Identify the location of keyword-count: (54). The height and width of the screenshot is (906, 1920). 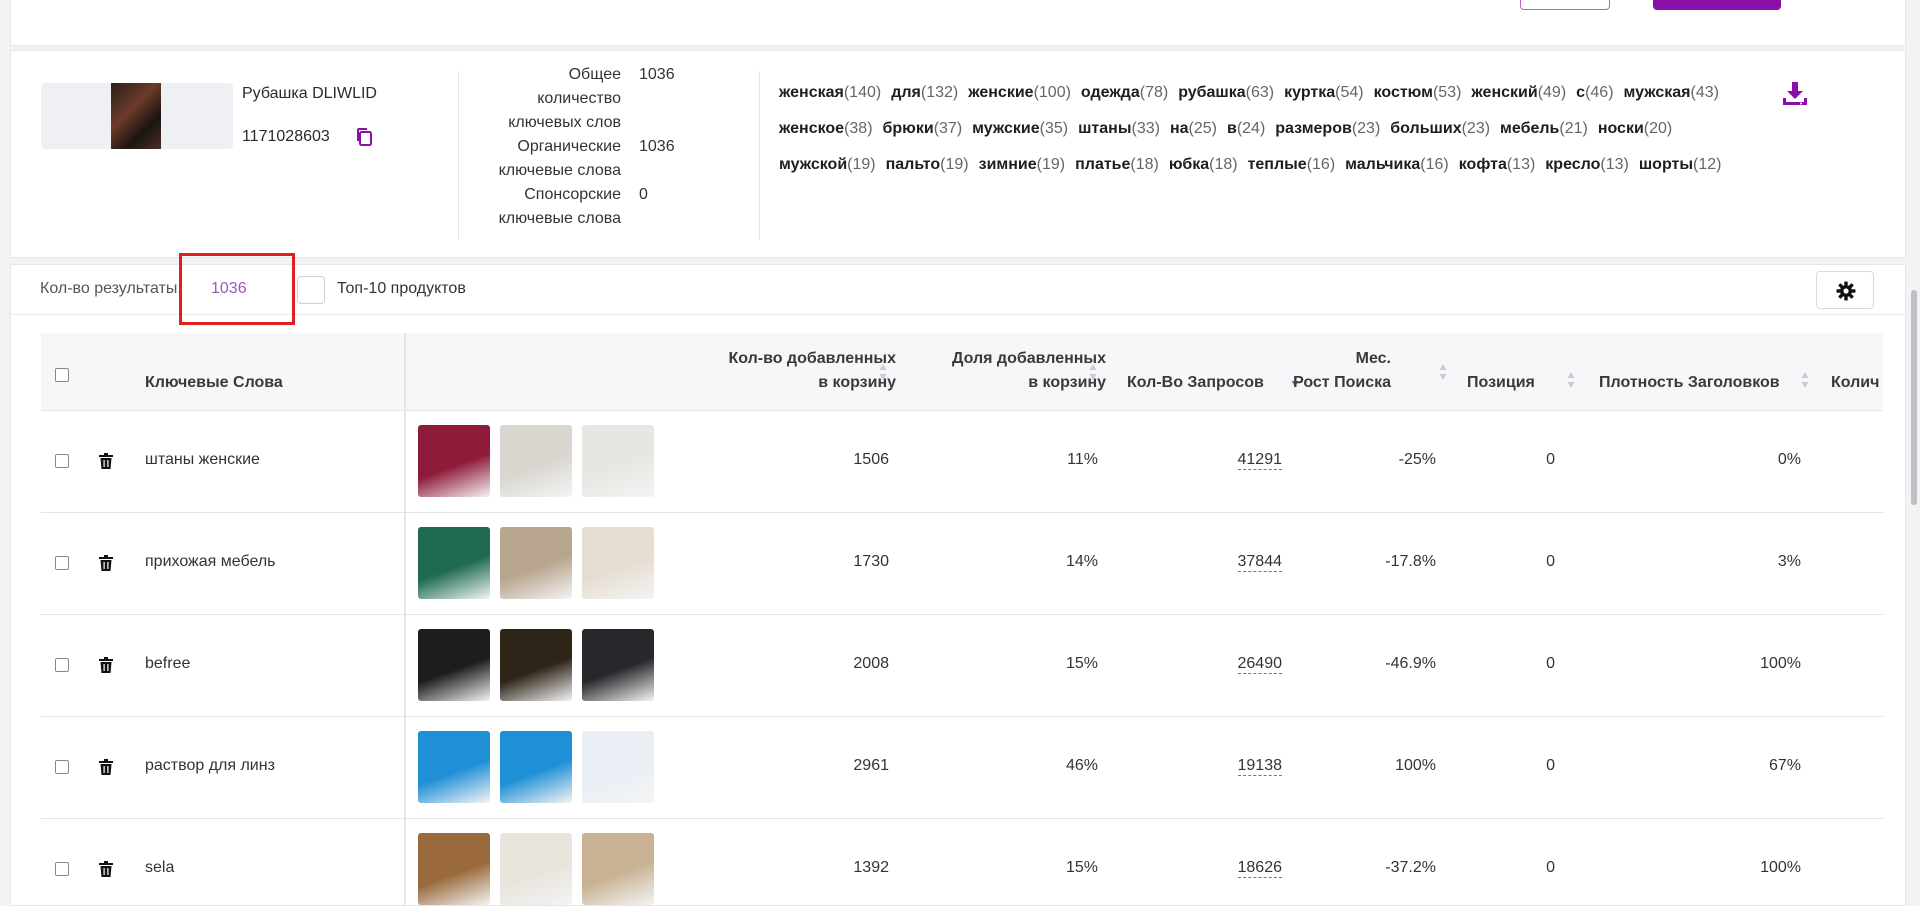
(1349, 92).